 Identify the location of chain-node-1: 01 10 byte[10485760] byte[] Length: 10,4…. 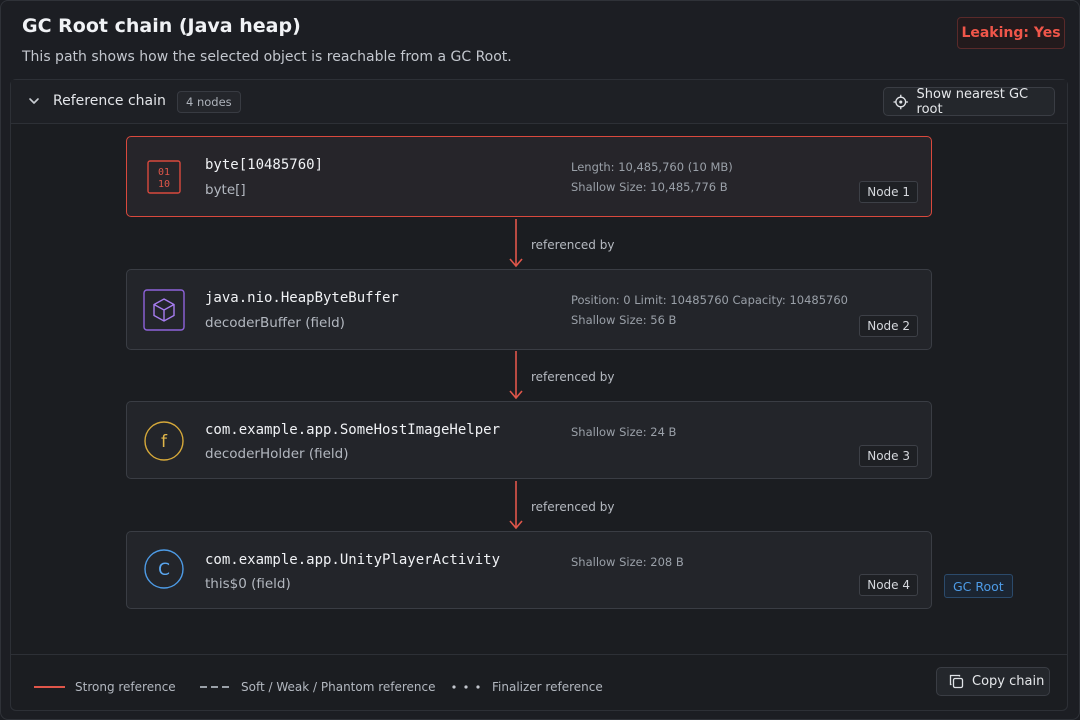
(529, 176).